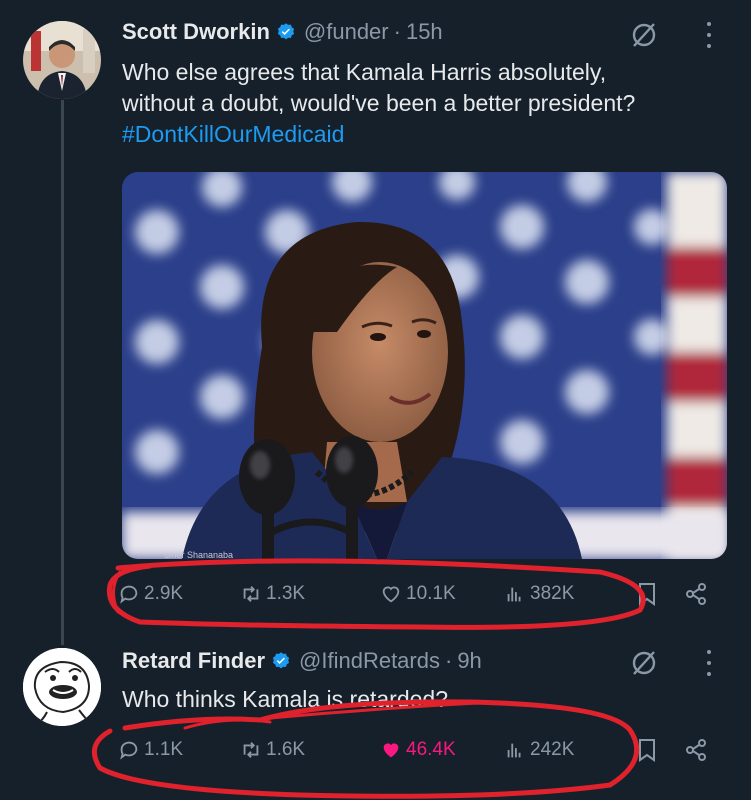  I want to click on repost-count: 1.3K, so click(286, 593).